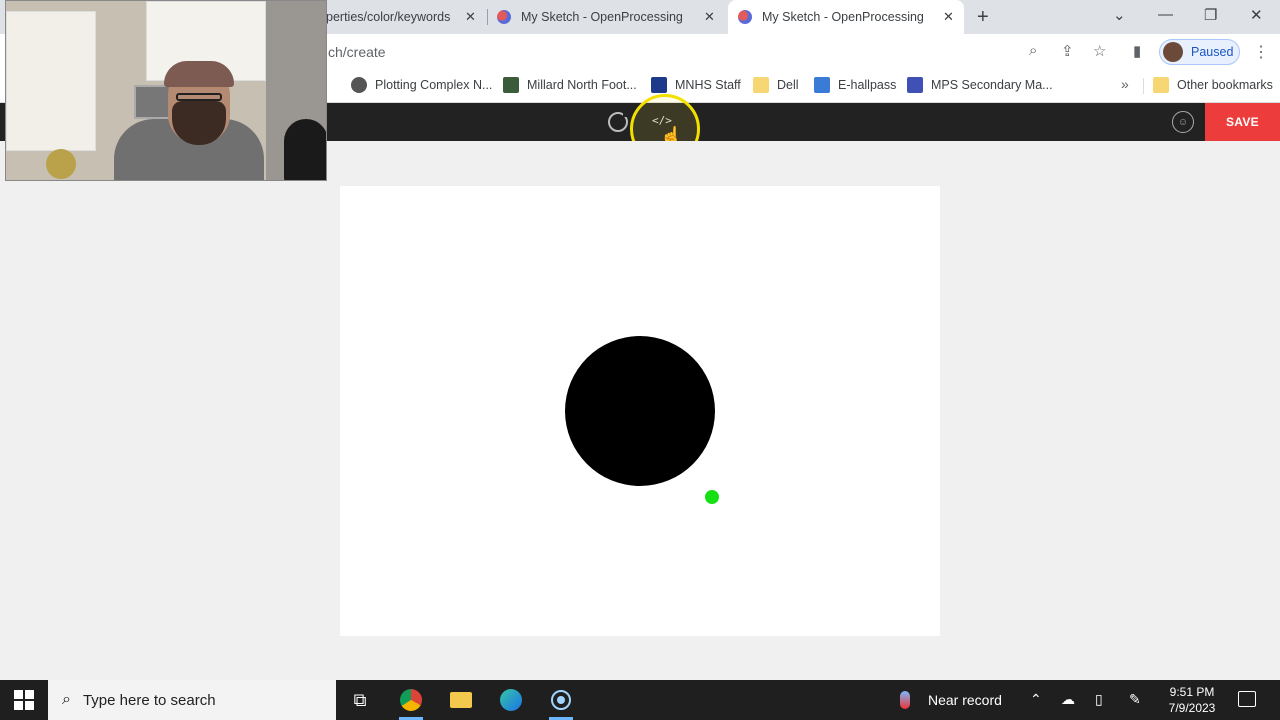 This screenshot has height=720, width=1280. I want to click on green-circle, so click(712, 497).